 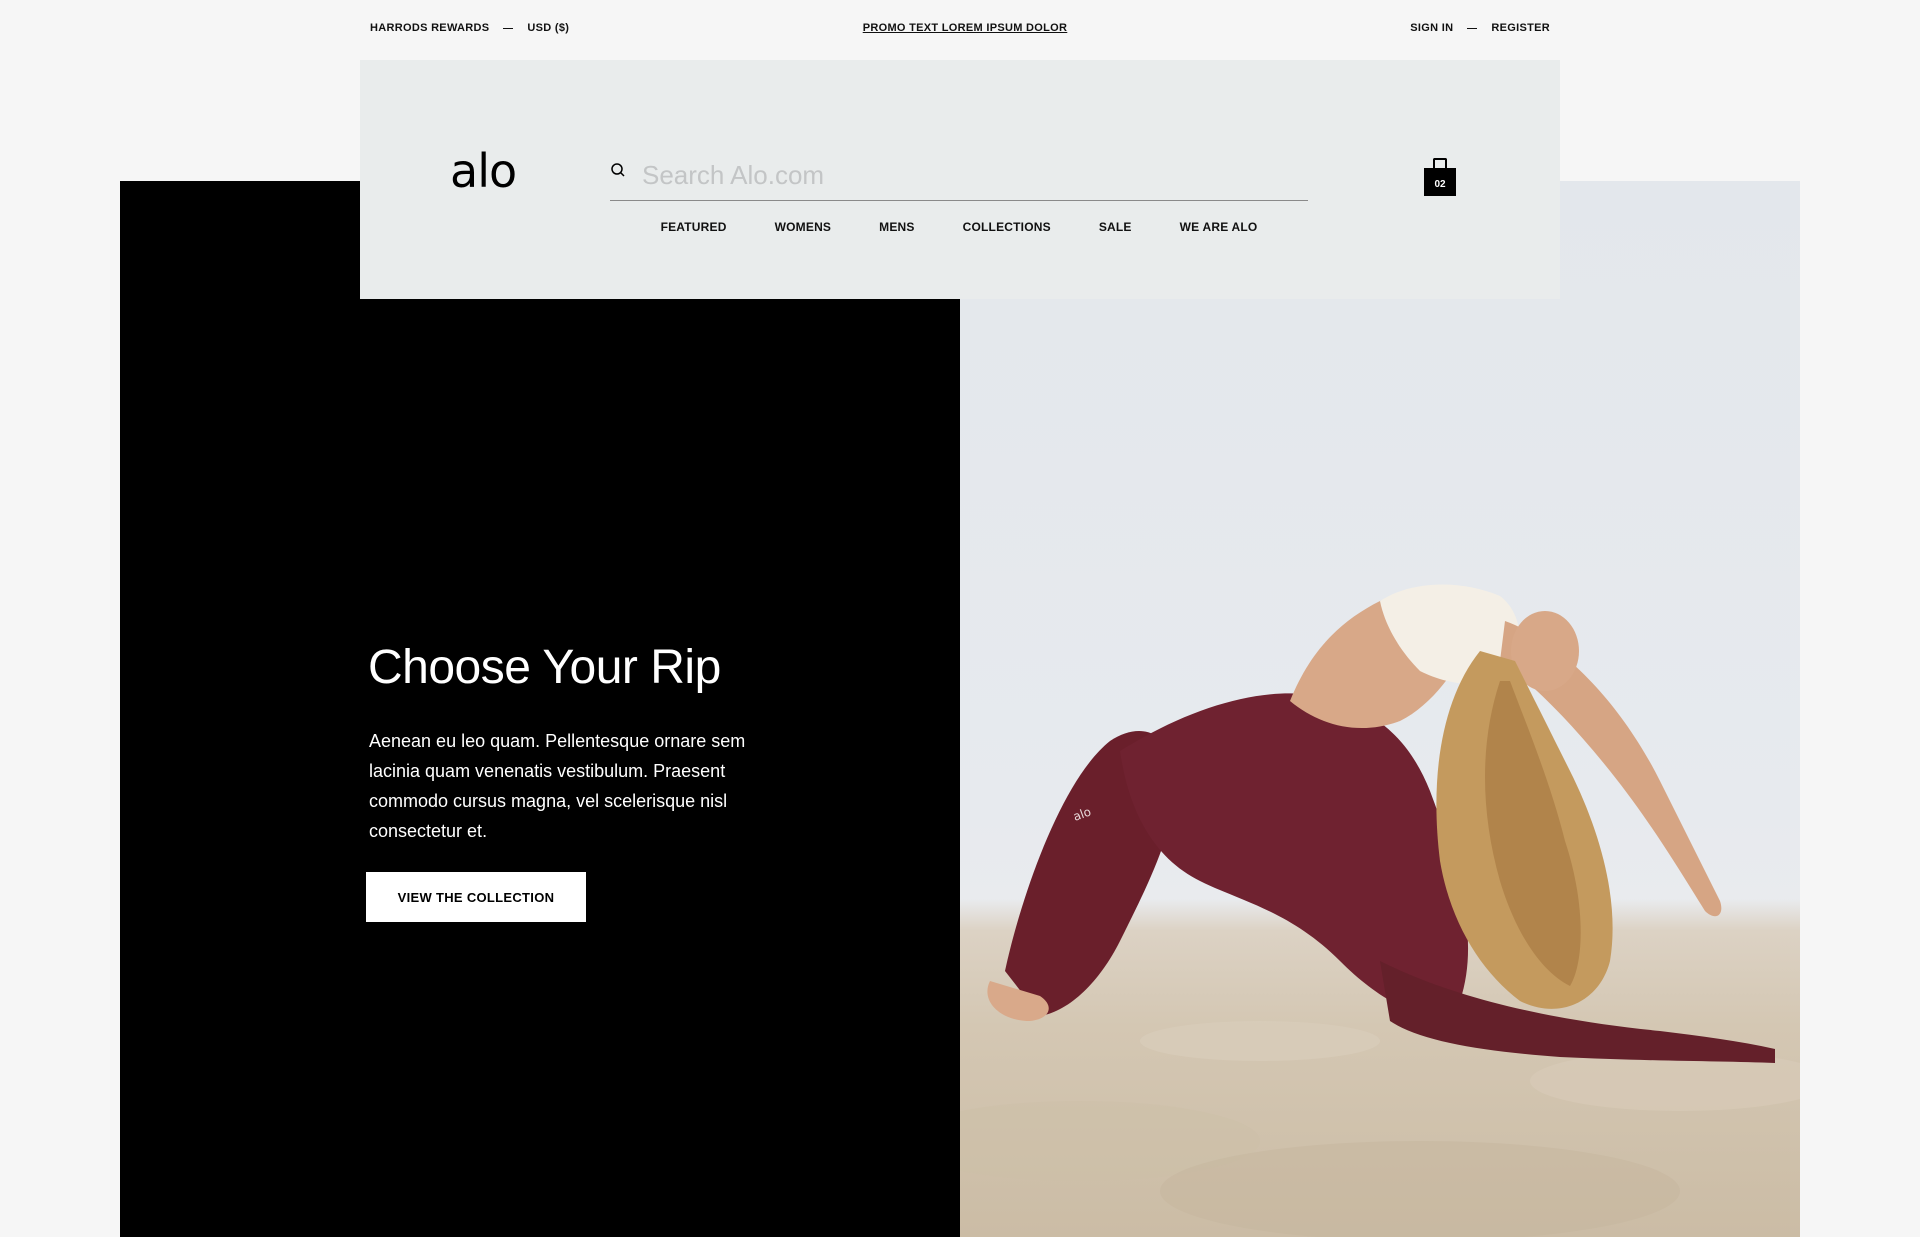 I want to click on nav-item-we-are-alo: WE ARE ALO, so click(x=1219, y=227).